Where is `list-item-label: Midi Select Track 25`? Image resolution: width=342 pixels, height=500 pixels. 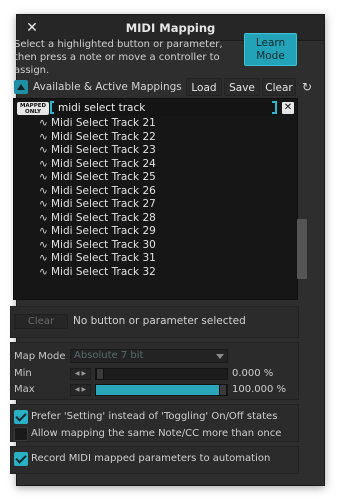 list-item-label: Midi Select Track 25 is located at coordinates (103, 177).